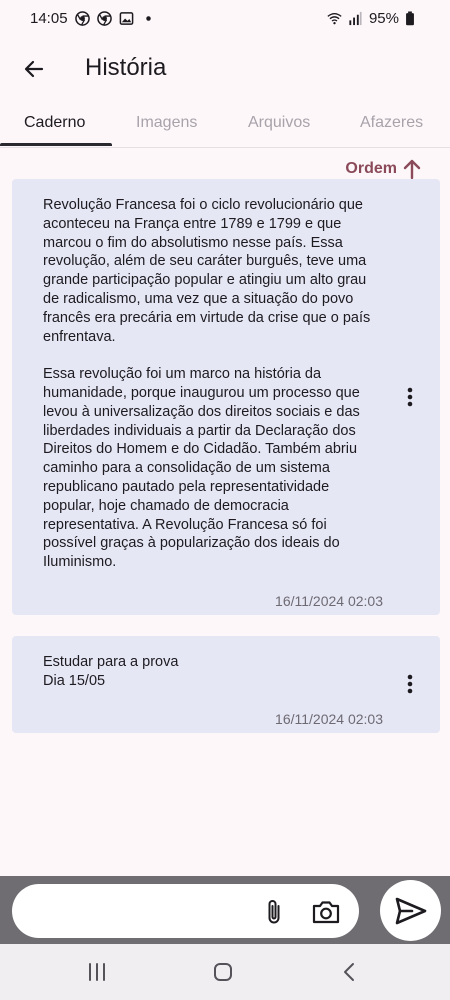  What do you see at coordinates (391, 123) in the screenshot?
I see `tab-afazeres: Afazeres` at bounding box center [391, 123].